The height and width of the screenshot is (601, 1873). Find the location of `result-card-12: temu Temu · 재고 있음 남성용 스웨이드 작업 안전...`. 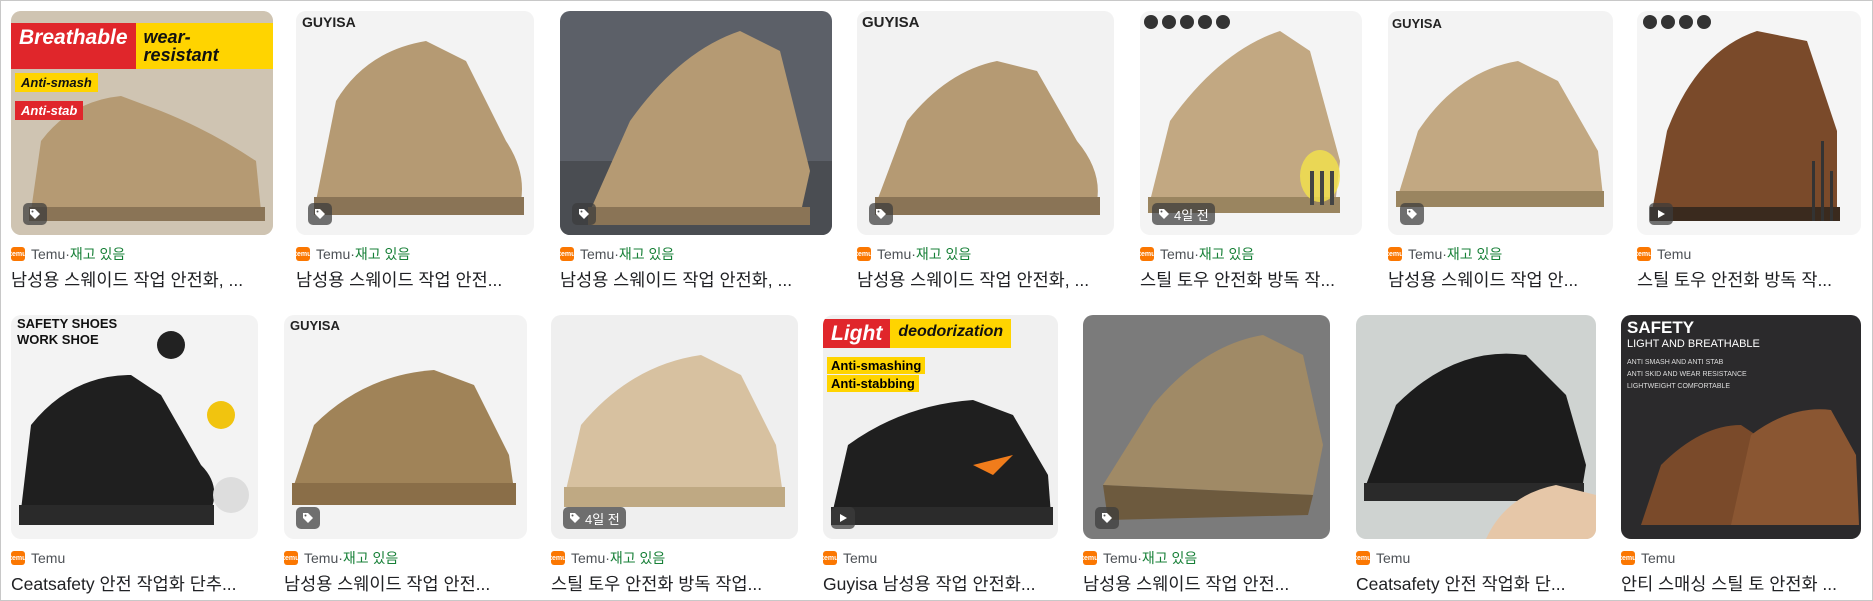

result-card-12: temu Temu · 재고 있음 남성용 스웨이드 작업 안전... is located at coordinates (1206, 455).